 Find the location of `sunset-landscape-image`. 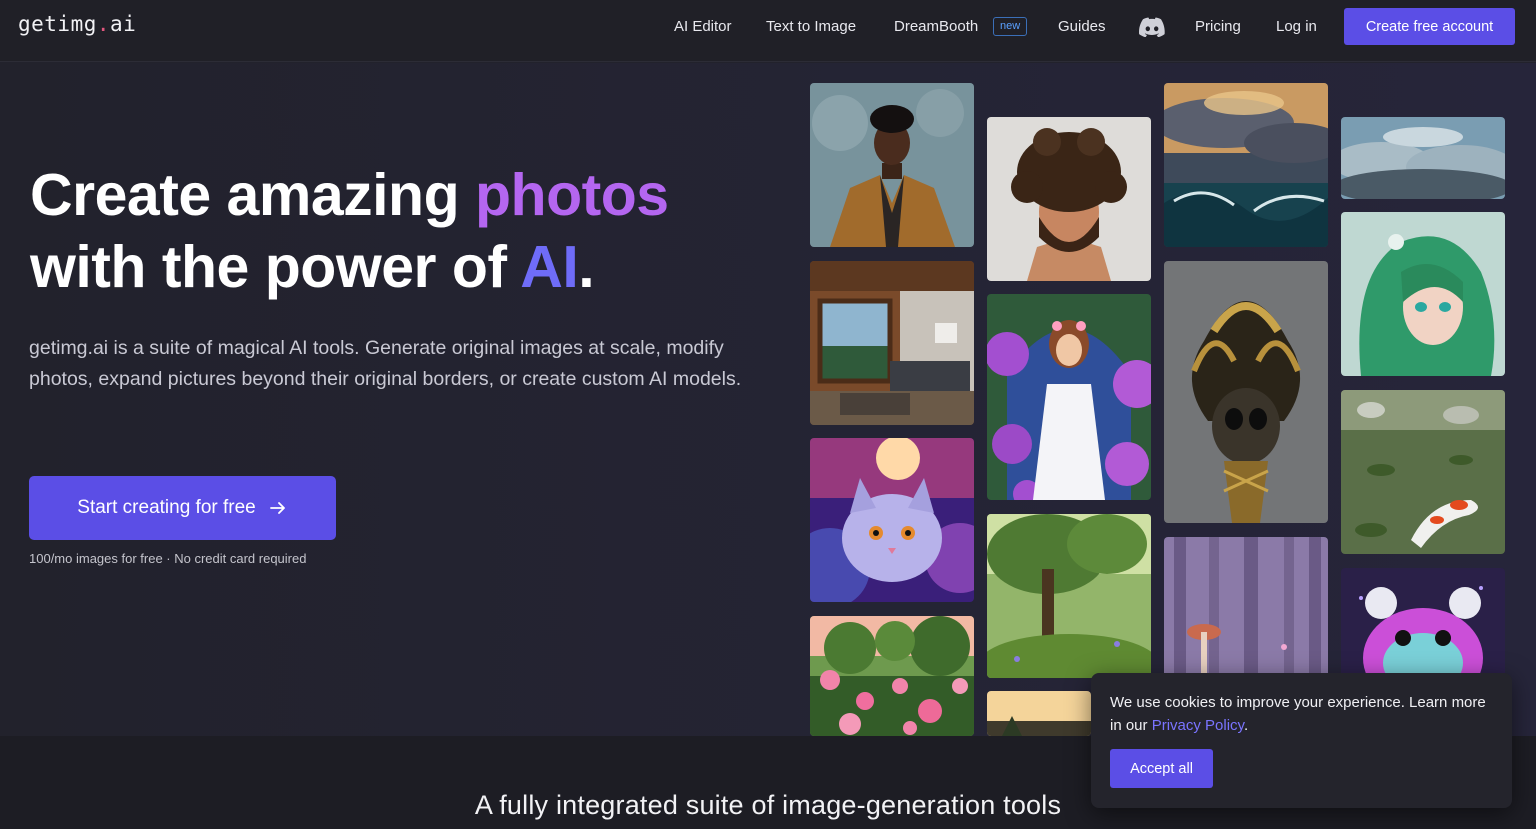

sunset-landscape-image is located at coordinates (1039, 713).